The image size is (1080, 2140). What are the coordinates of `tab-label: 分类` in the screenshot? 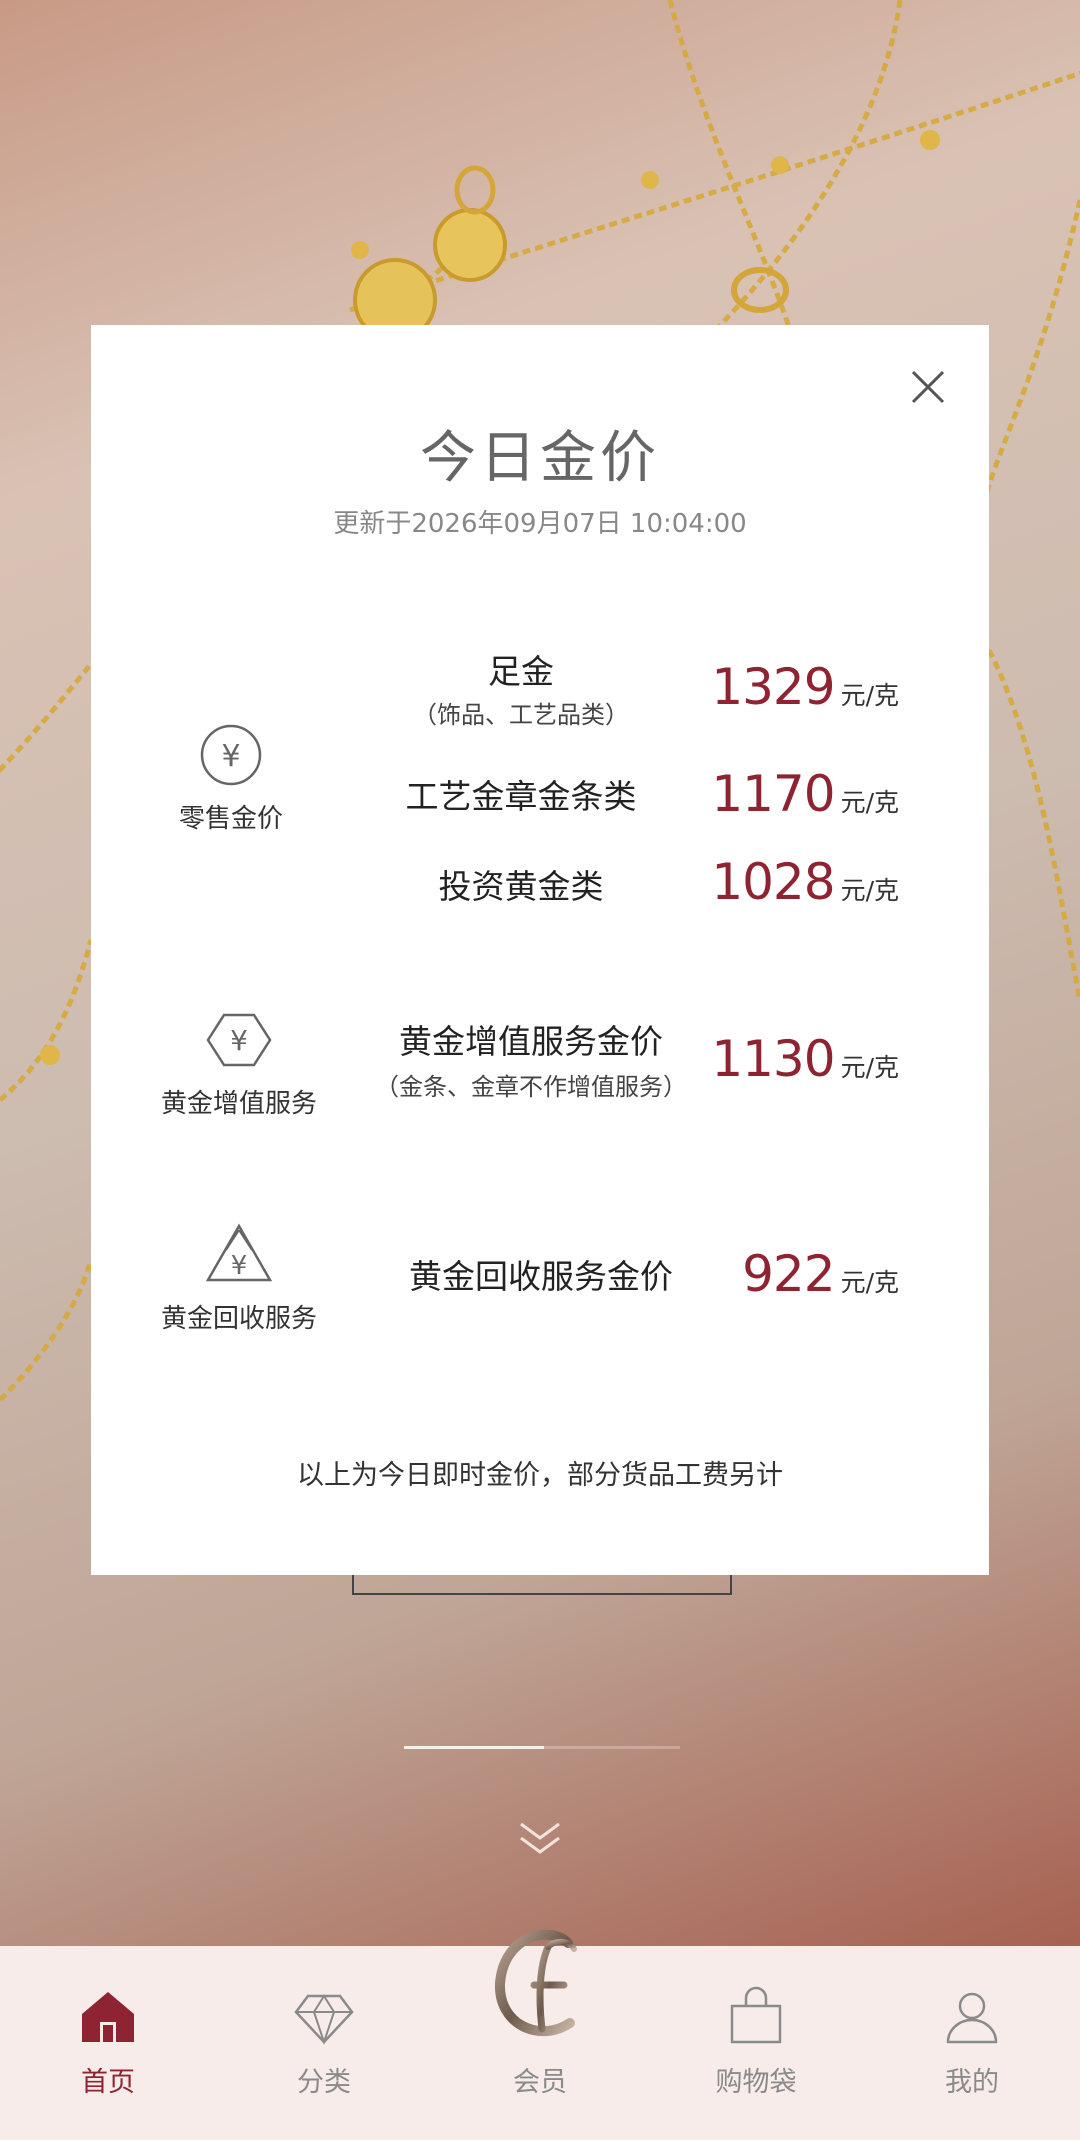 It's located at (324, 2082).